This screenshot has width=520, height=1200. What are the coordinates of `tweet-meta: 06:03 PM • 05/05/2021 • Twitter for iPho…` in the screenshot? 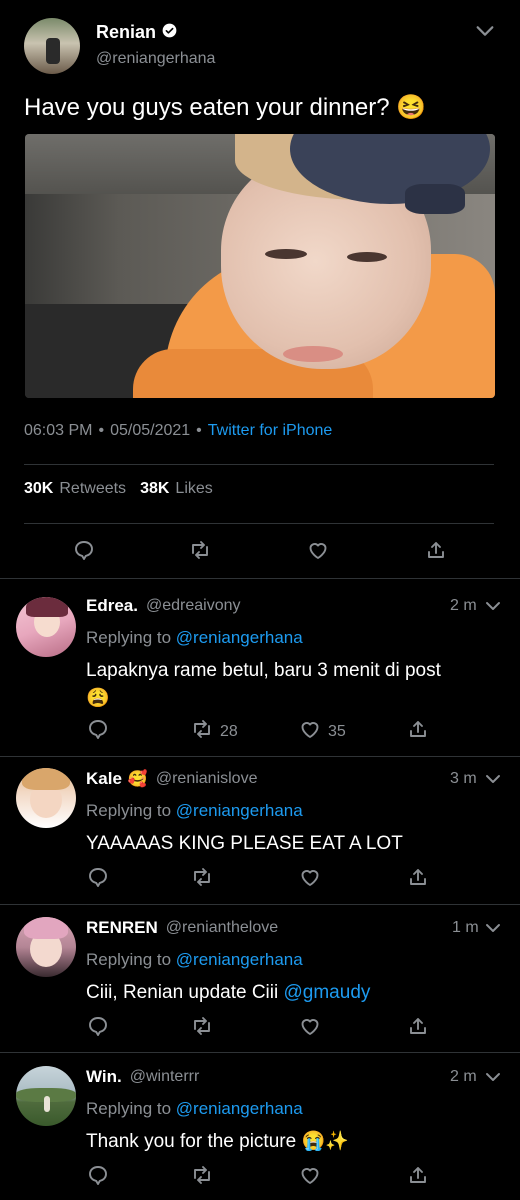 It's located at (178, 431).